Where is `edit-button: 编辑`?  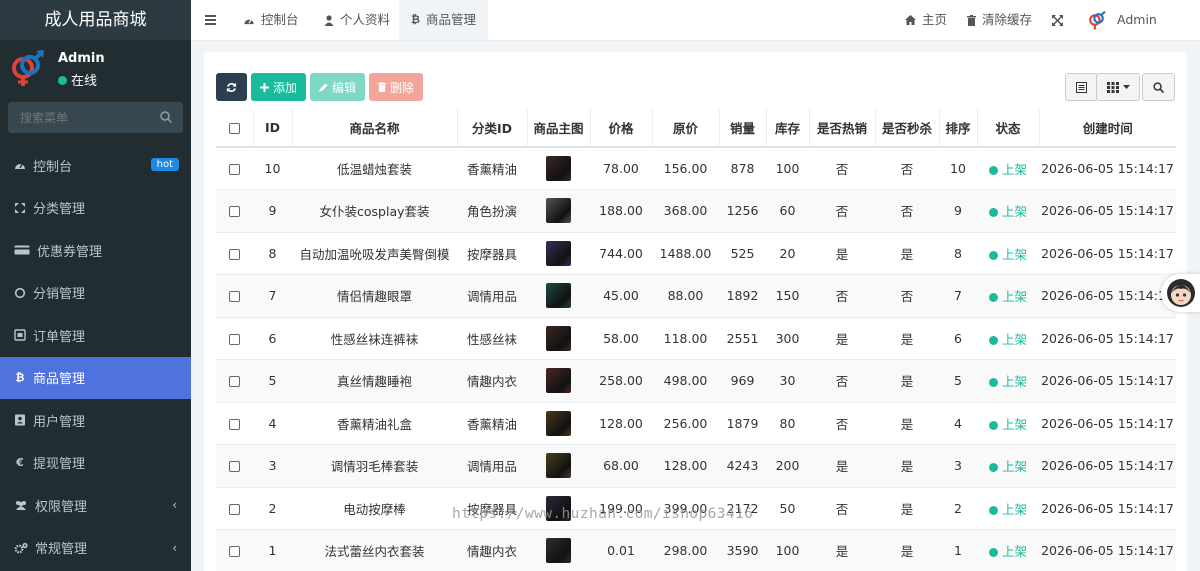 edit-button: 编辑 is located at coordinates (337, 87).